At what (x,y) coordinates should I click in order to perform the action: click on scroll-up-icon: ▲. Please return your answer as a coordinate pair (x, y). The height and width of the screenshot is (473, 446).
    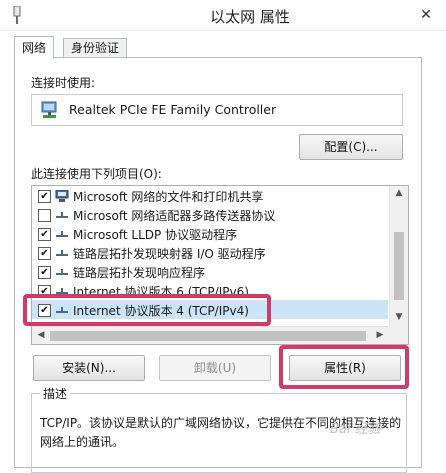
    Looking at the image, I should click on (399, 193).